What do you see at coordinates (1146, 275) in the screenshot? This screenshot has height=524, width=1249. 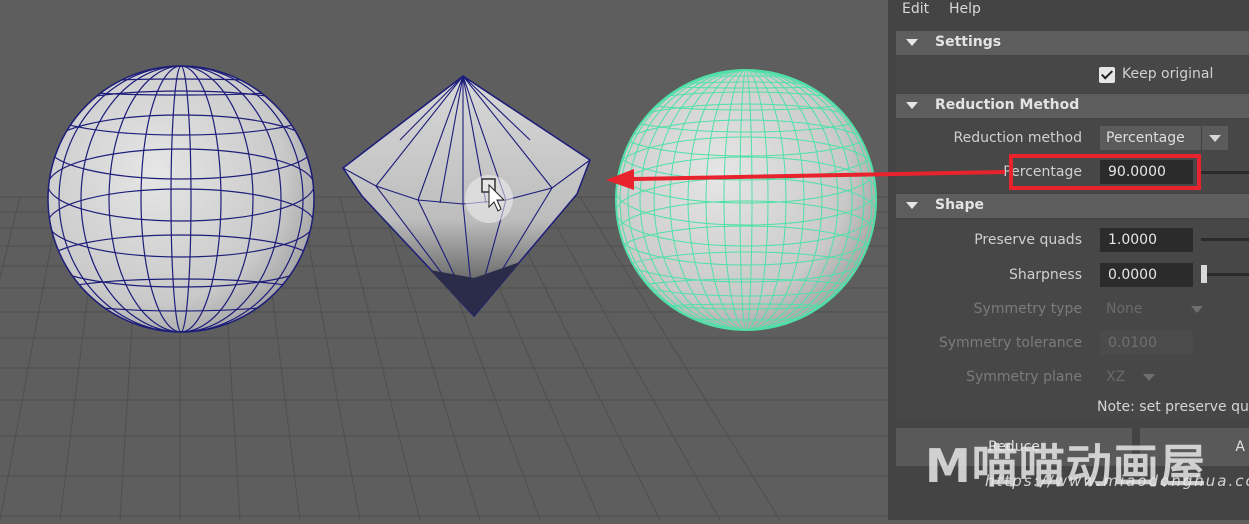 I see `sharpness-input: 0.0000` at bounding box center [1146, 275].